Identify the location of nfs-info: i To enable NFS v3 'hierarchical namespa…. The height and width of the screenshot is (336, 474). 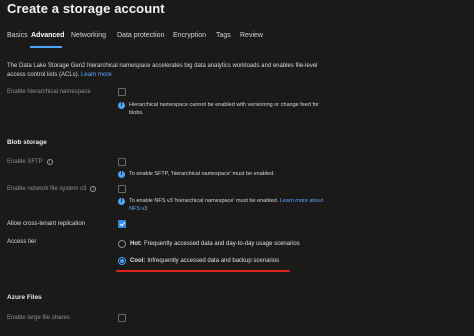
(225, 205).